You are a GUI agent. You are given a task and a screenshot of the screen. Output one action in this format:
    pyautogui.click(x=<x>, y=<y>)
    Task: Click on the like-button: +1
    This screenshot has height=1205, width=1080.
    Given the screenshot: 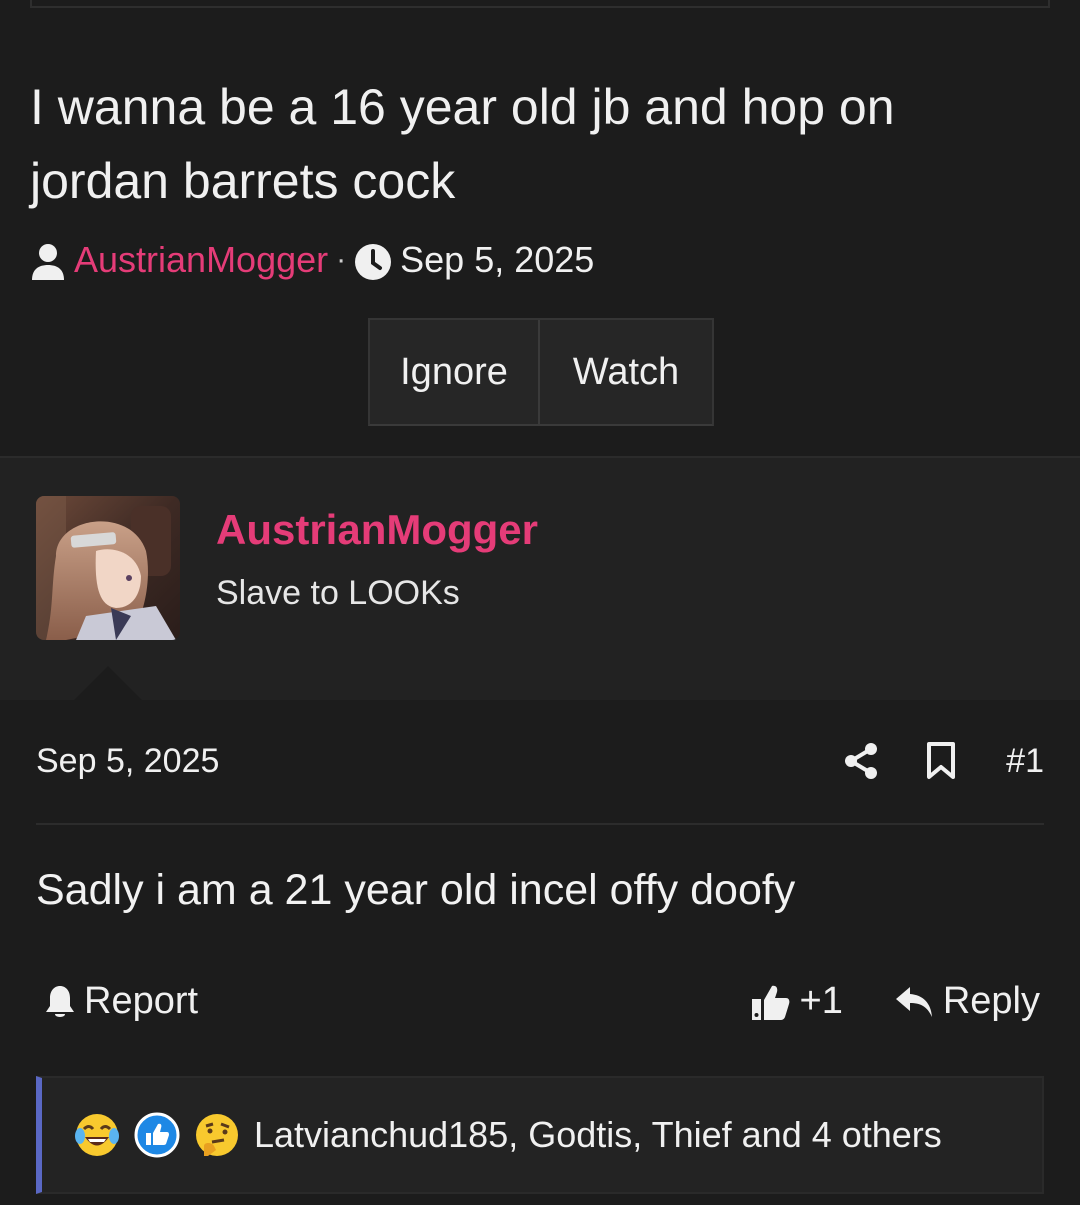 What is the action you would take?
    pyautogui.click(x=796, y=1001)
    